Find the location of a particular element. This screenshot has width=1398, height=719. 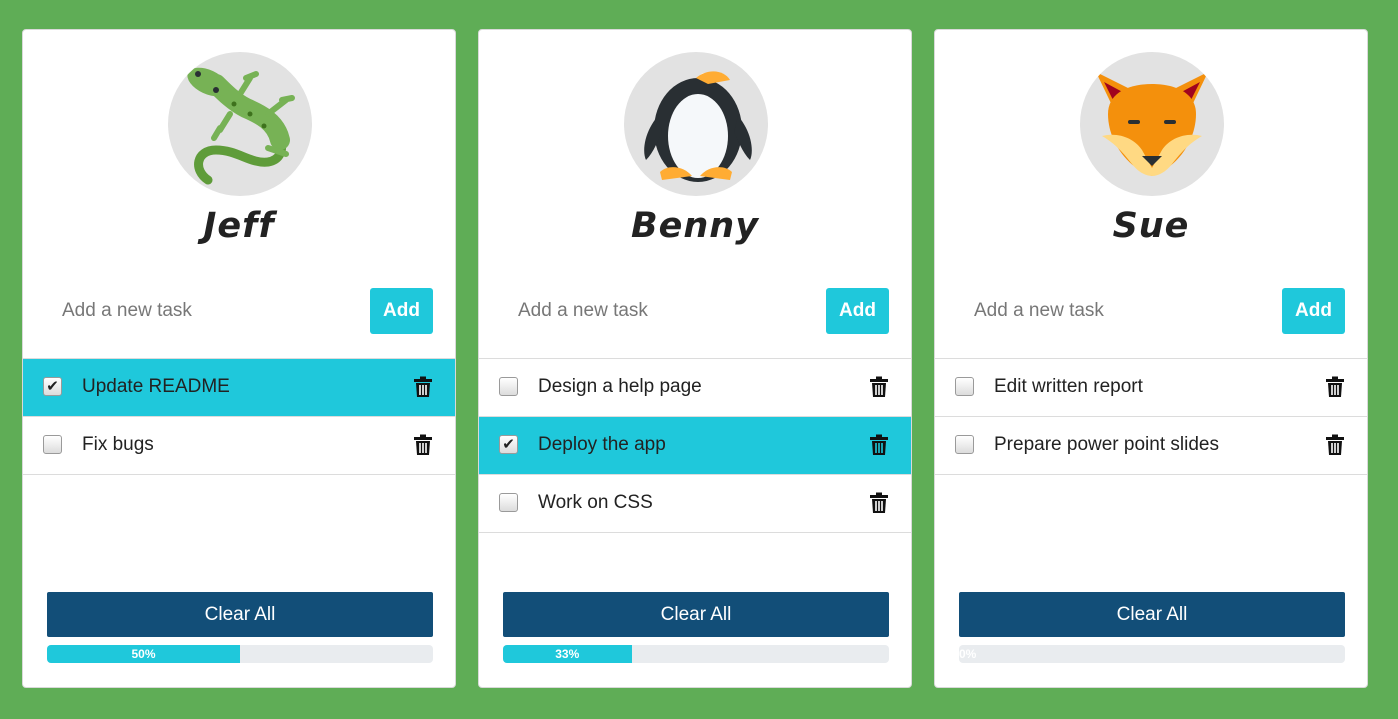

progress-label: 0% is located at coordinates (968, 654).